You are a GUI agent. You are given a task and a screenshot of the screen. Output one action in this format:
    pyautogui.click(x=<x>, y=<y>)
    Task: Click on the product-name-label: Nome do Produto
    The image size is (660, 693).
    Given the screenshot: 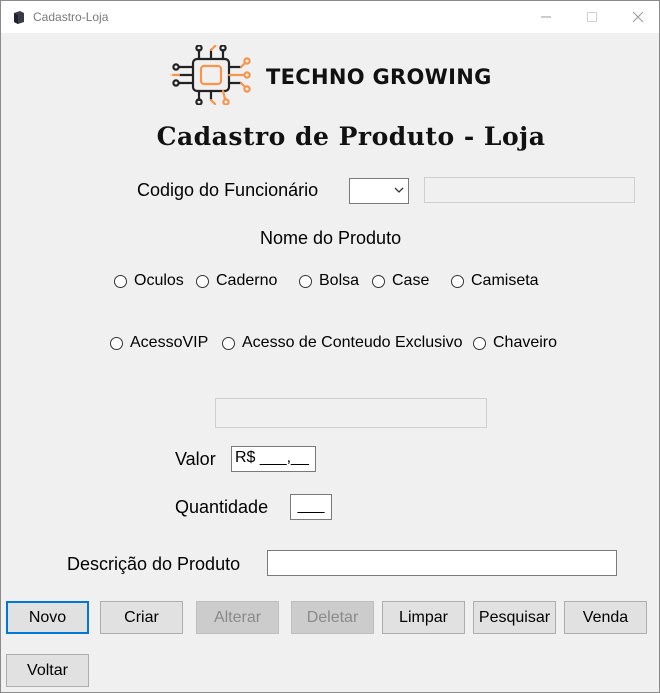 What is the action you would take?
    pyautogui.click(x=331, y=238)
    